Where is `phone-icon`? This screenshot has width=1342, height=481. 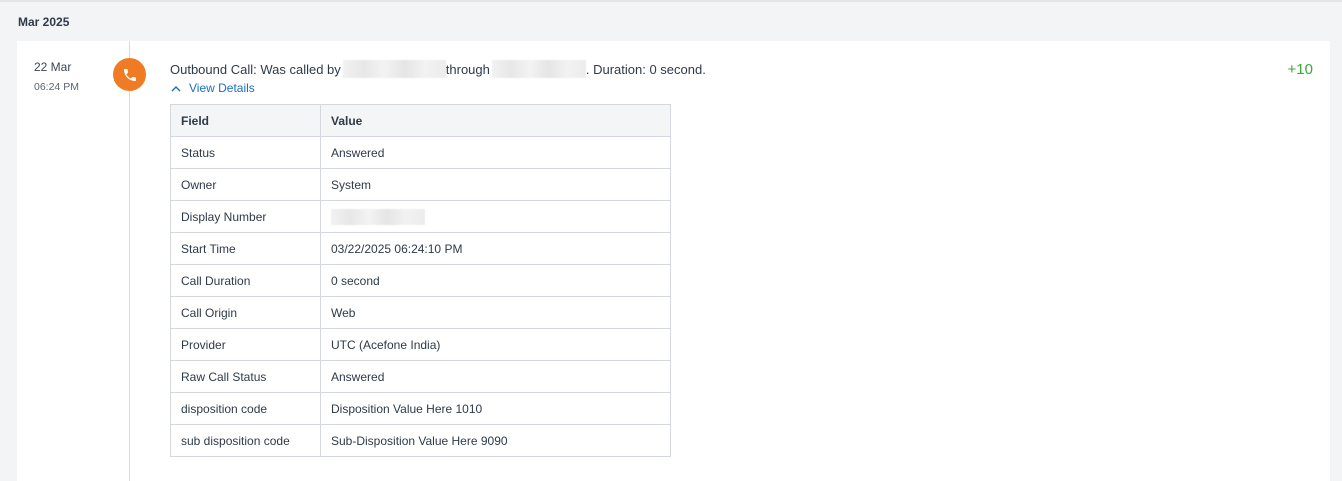 phone-icon is located at coordinates (129, 74).